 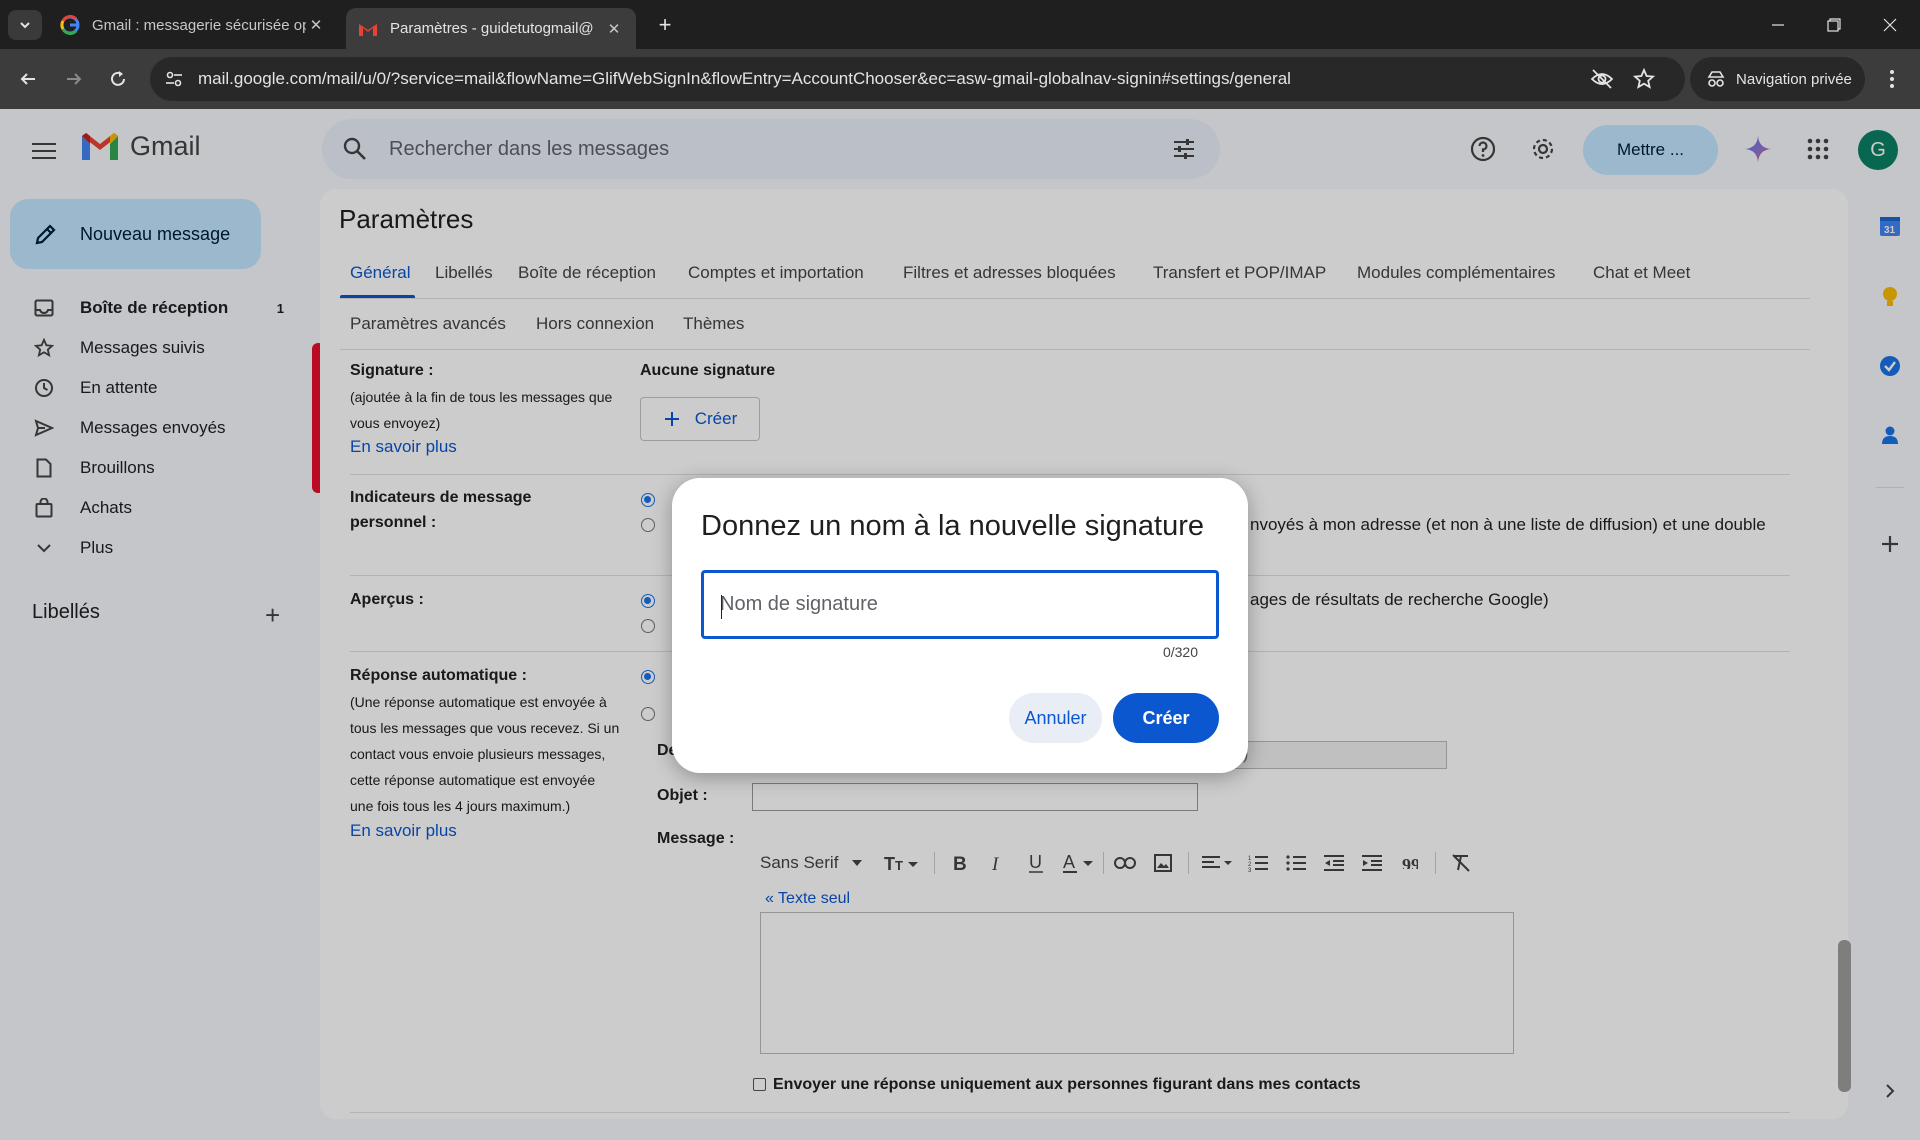 I want to click on close-window-button, so click(x=1890, y=24).